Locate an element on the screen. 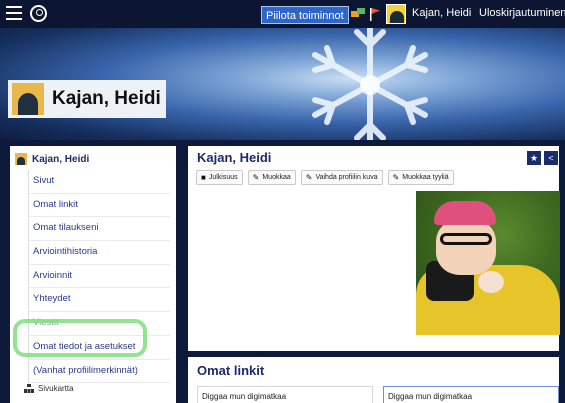  hide-tools-button: Piilota toiminnot is located at coordinates (305, 15).